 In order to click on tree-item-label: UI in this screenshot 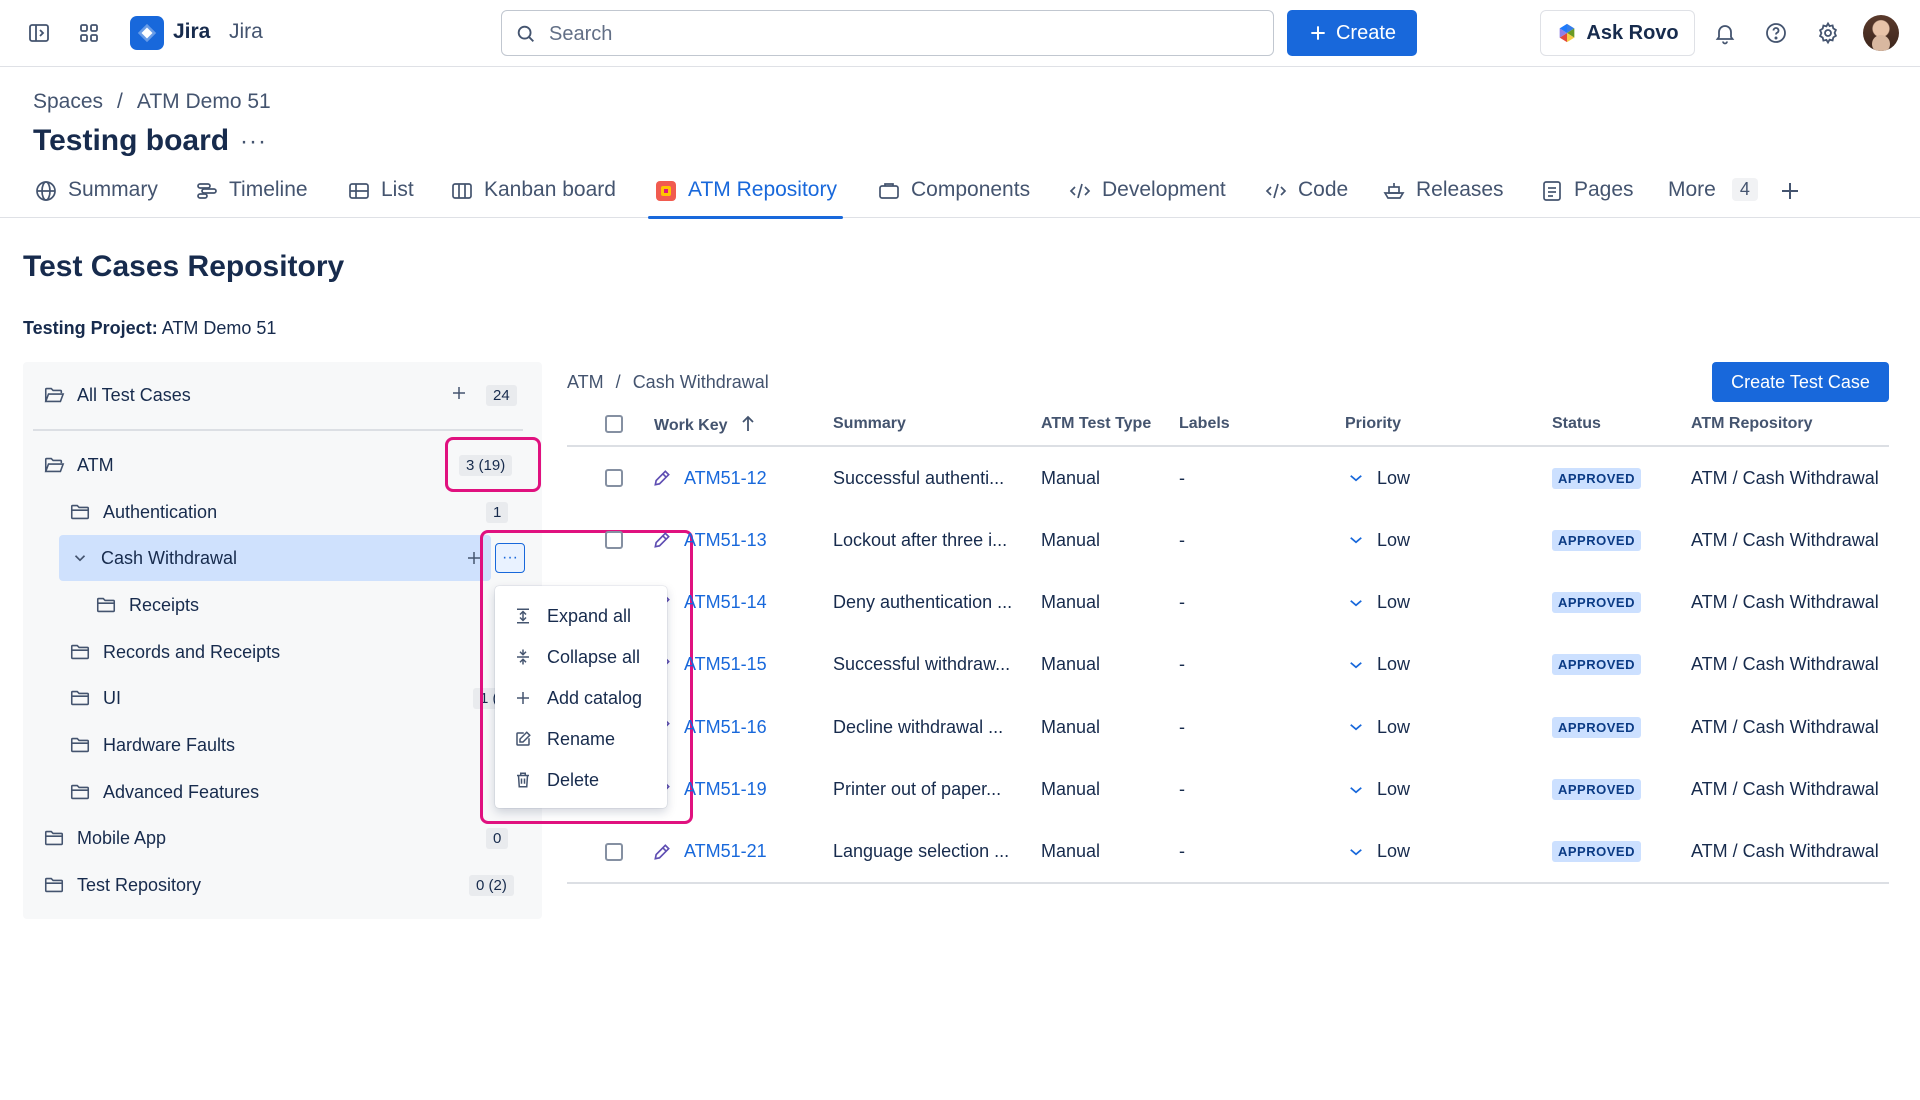, I will do `click(112, 697)`.